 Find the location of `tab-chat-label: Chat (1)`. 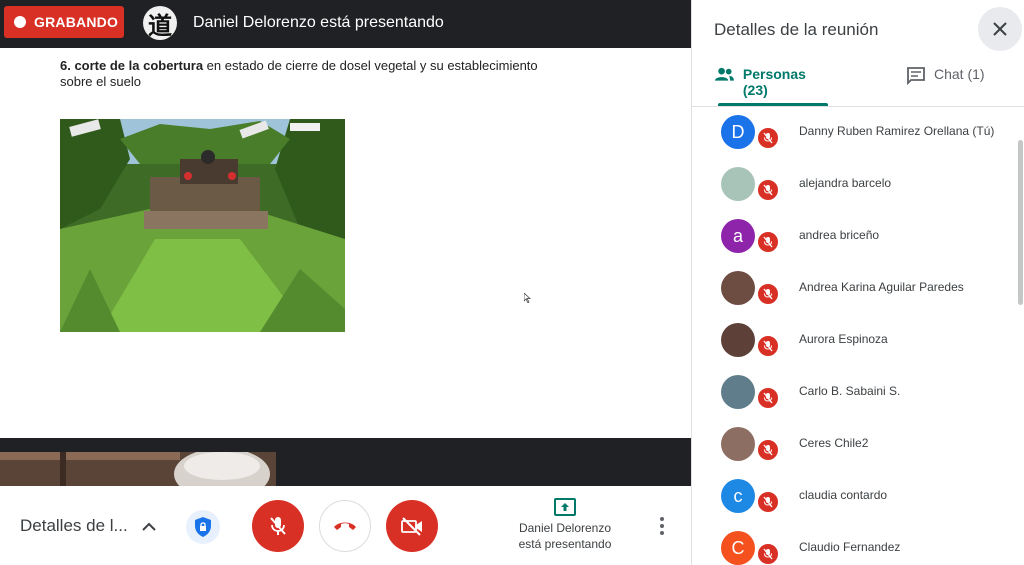

tab-chat-label: Chat (1) is located at coordinates (959, 74).